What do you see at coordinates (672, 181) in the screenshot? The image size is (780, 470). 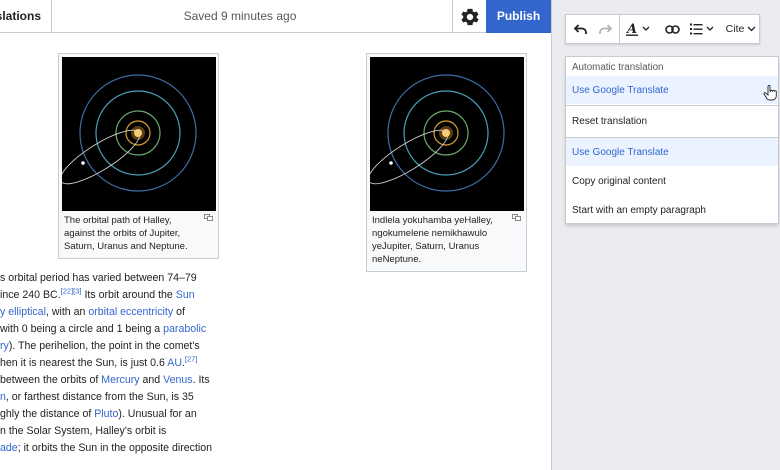 I see `menu-item-copy-original: Copy original content` at bounding box center [672, 181].